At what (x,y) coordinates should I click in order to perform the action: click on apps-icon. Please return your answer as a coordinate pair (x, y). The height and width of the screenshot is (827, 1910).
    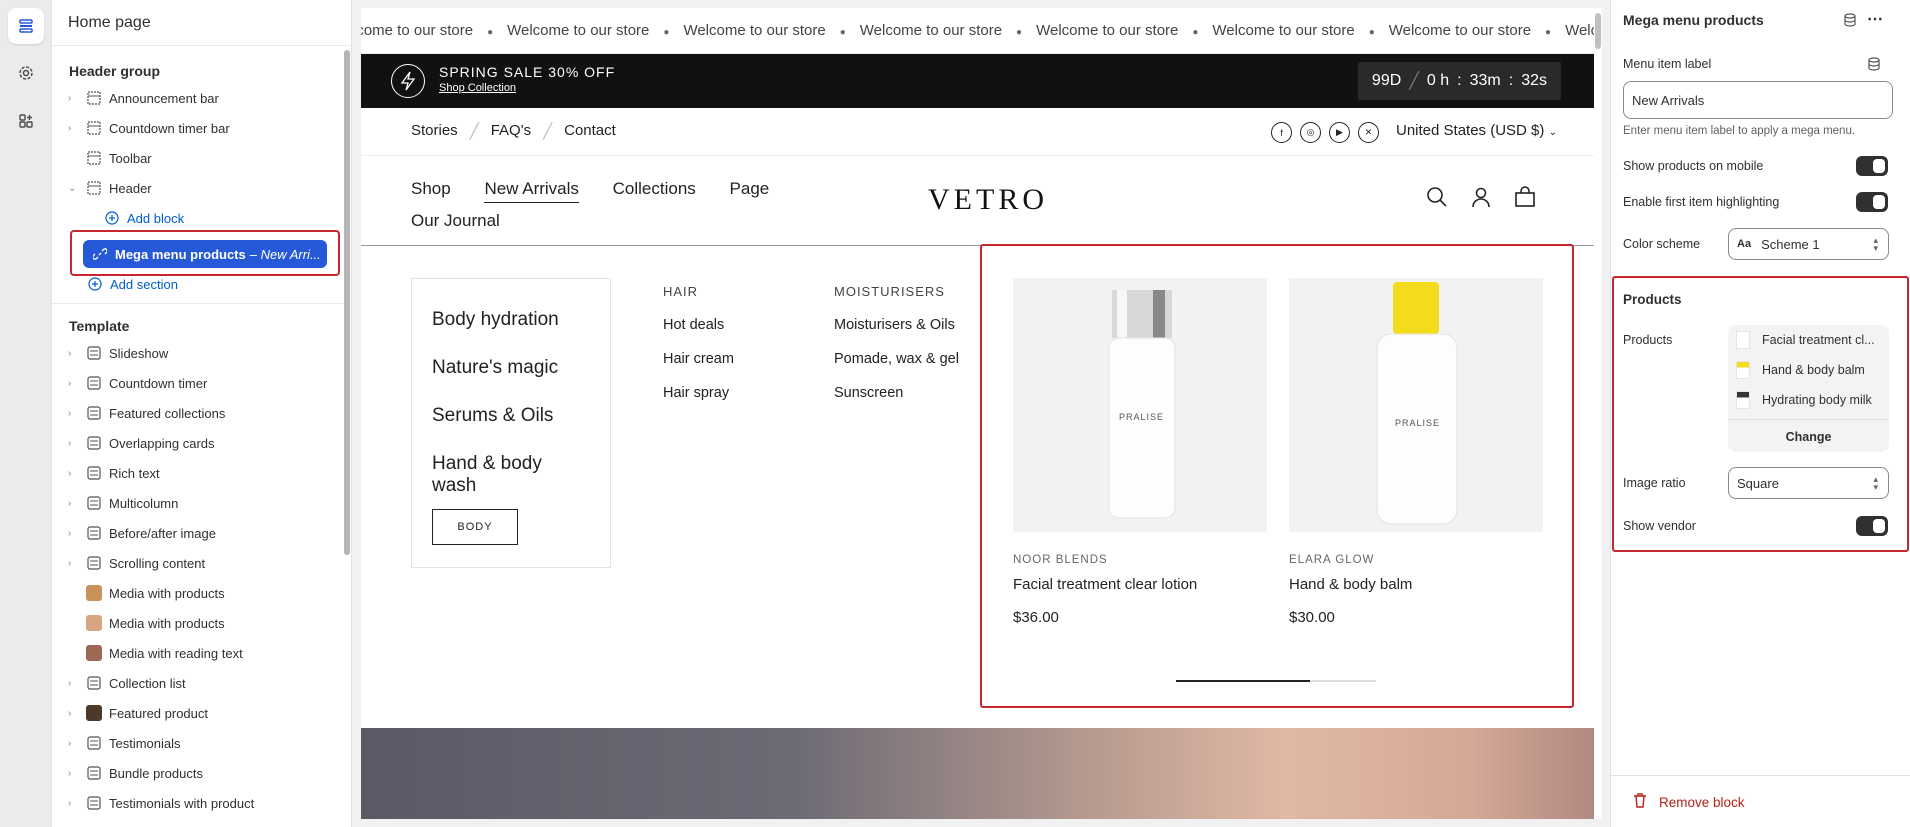
    Looking at the image, I should click on (26, 121).